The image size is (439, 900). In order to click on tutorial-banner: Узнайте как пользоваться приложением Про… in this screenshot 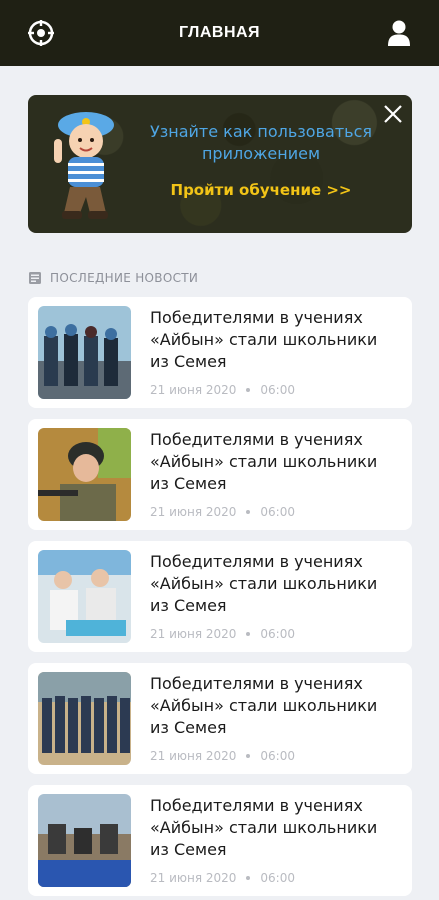, I will do `click(220, 164)`.